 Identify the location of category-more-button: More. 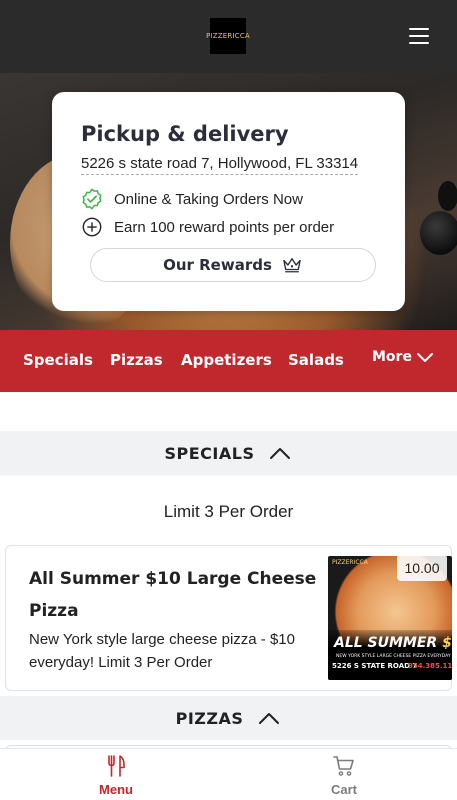
(403, 357).